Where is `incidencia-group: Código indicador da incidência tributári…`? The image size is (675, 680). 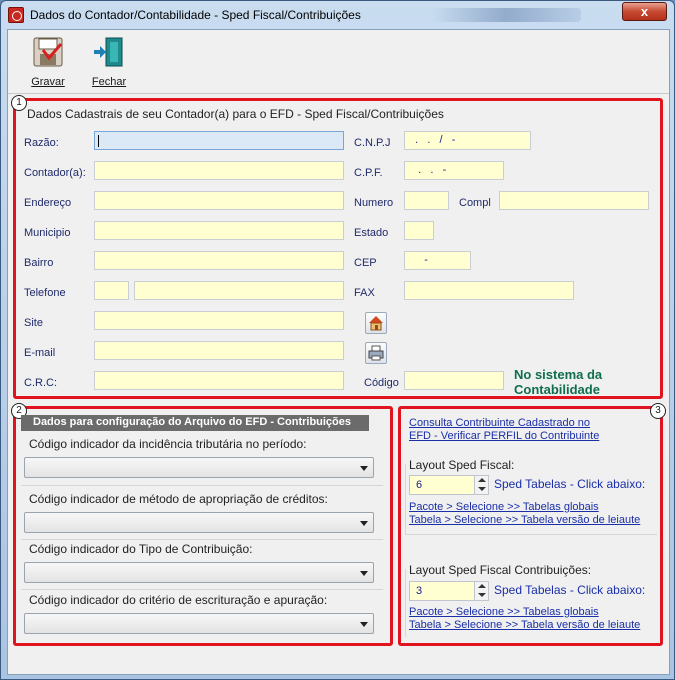 incidencia-group: Código indicador da incidência tributári… is located at coordinates (202, 460).